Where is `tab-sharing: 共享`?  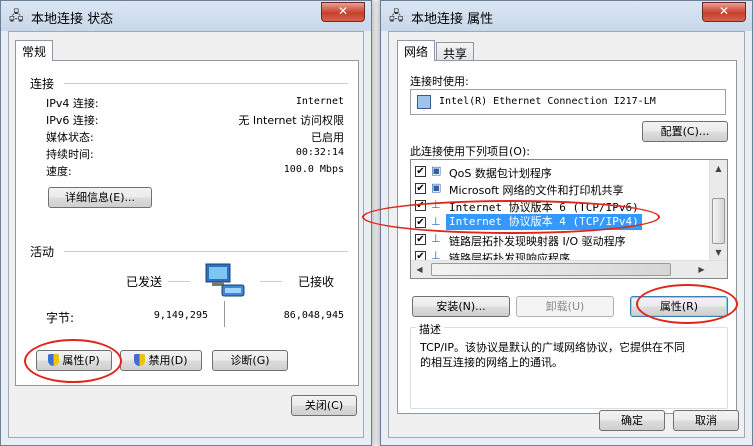 tab-sharing: 共享 is located at coordinates (455, 51).